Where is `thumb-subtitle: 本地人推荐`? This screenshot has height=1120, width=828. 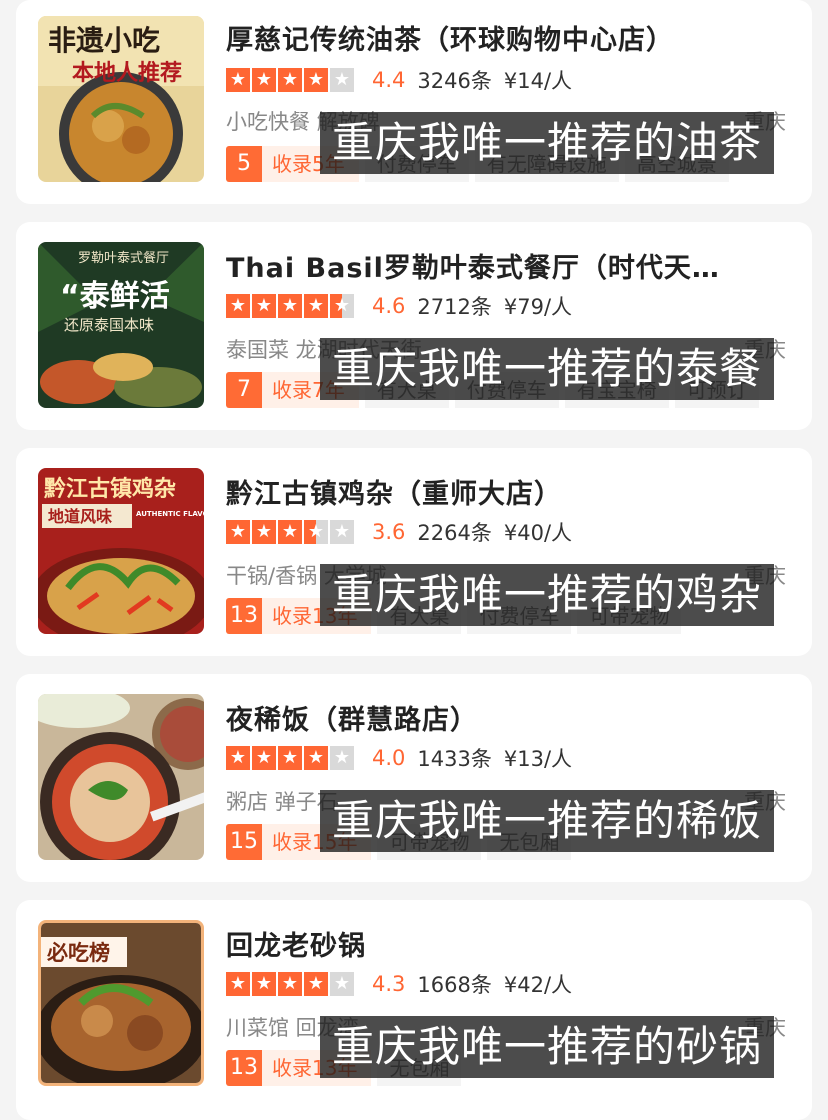 thumb-subtitle: 本地人推荐 is located at coordinates (127, 73).